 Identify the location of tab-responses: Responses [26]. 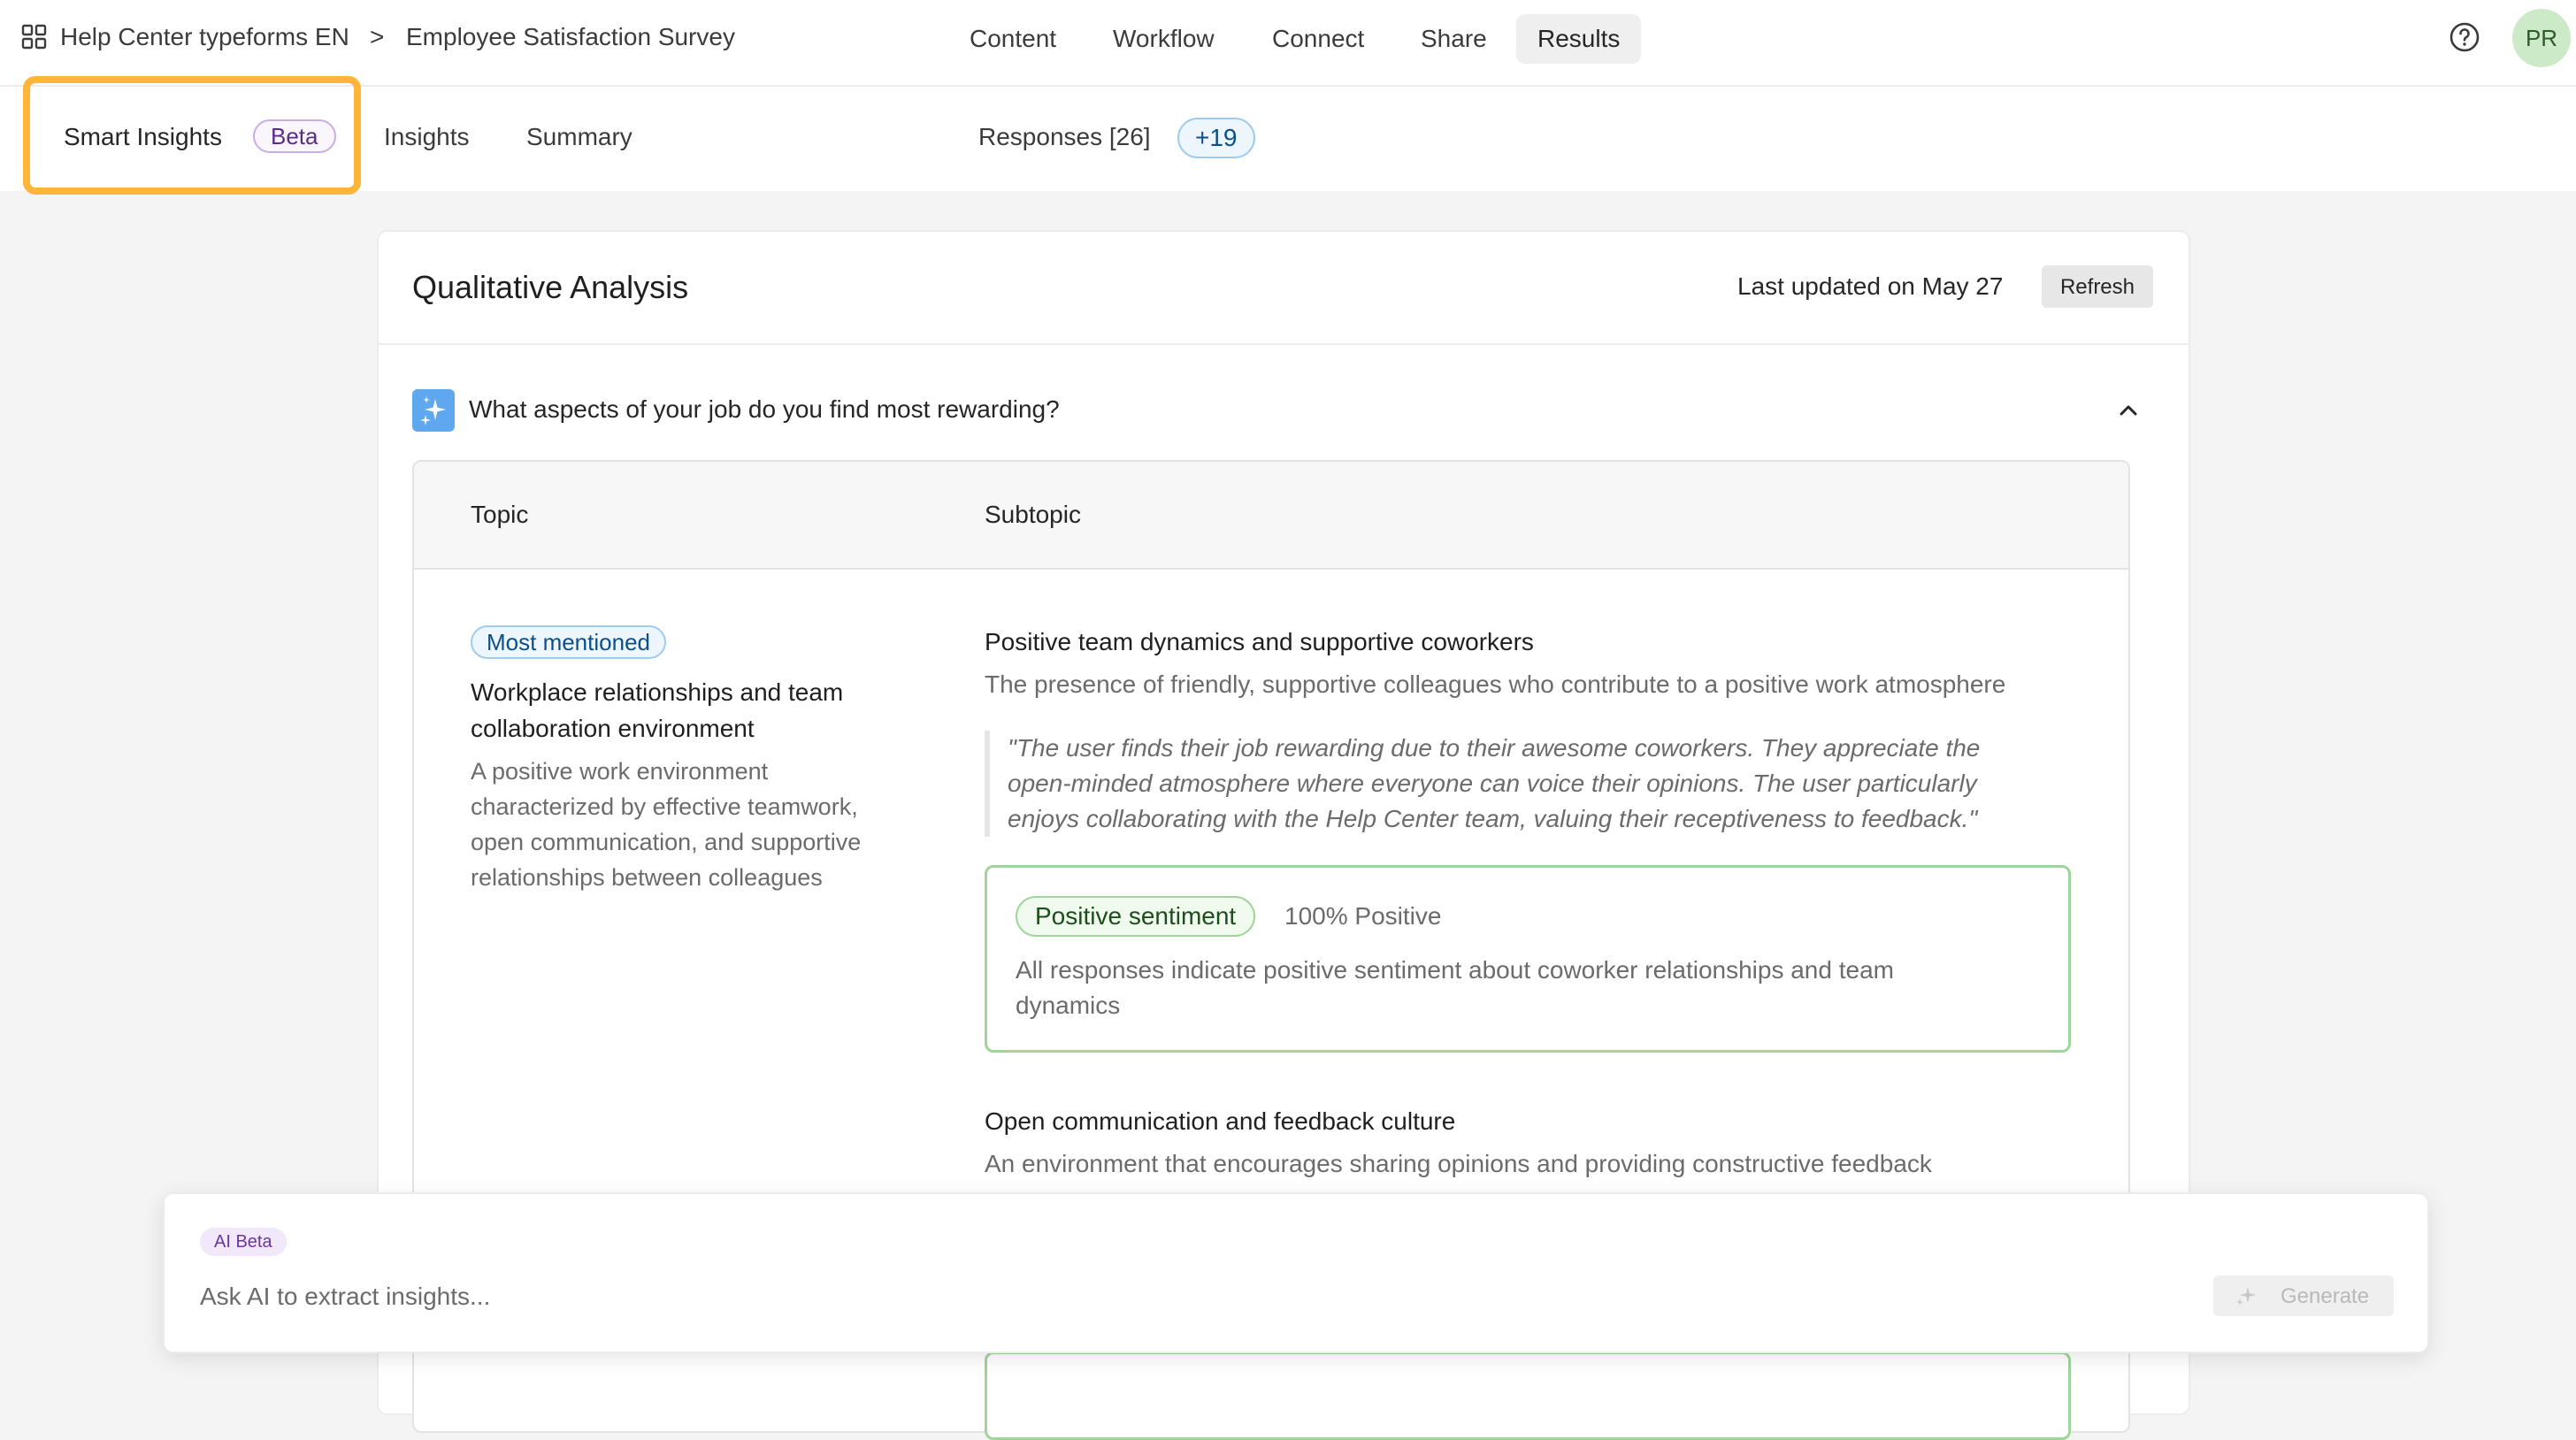
(1064, 137).